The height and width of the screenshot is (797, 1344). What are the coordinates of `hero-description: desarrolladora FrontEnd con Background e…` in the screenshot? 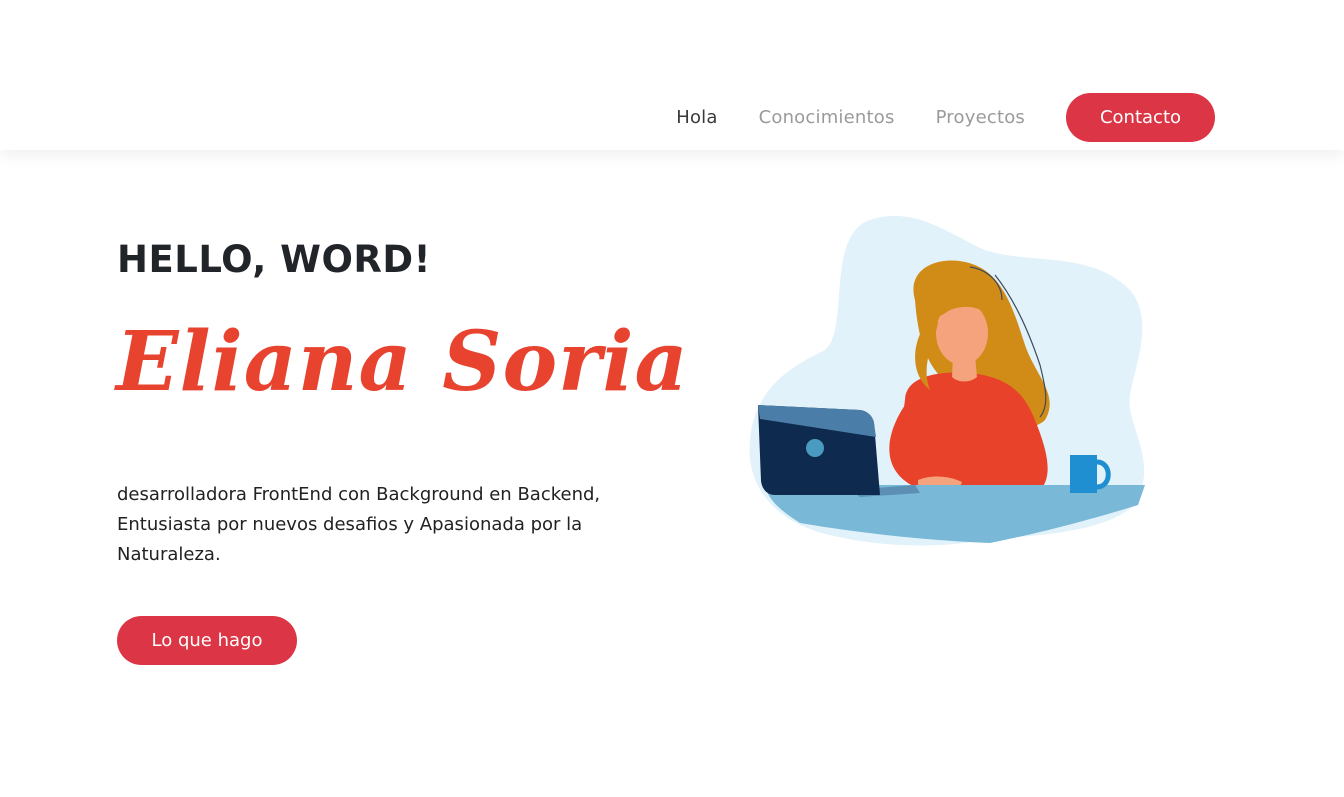 It's located at (387, 525).